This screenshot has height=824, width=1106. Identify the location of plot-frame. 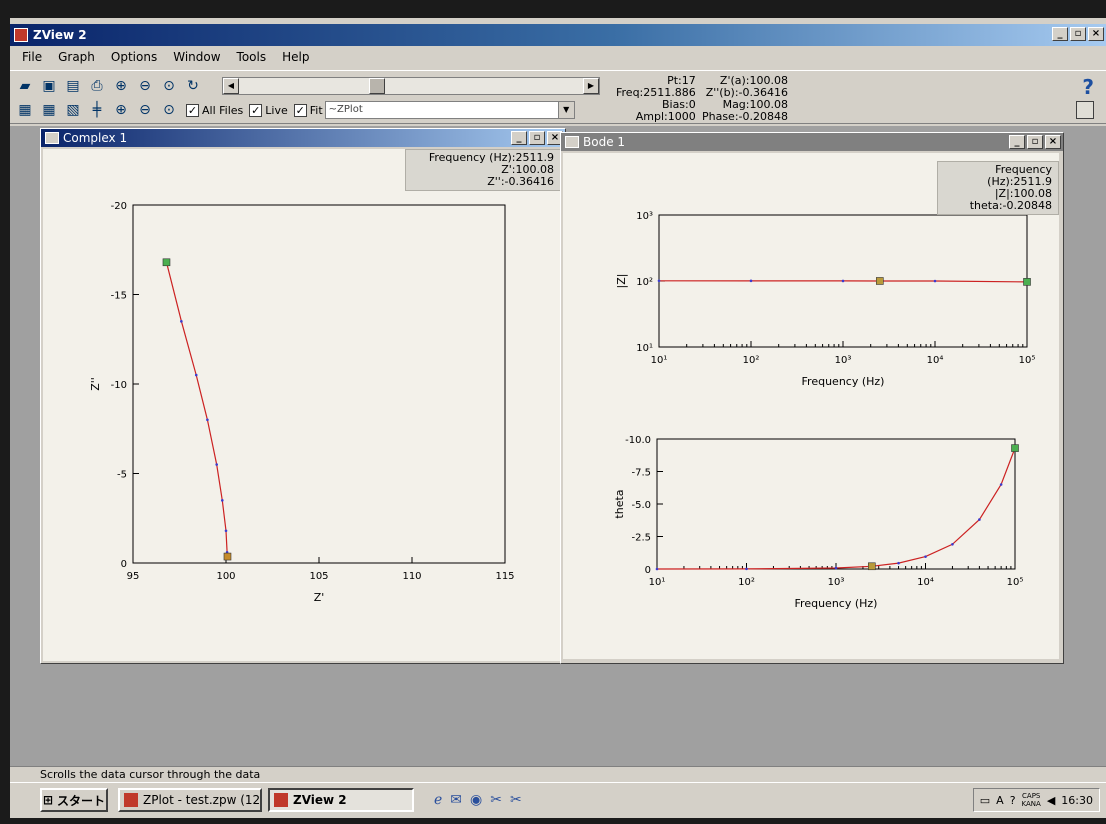
(836, 504).